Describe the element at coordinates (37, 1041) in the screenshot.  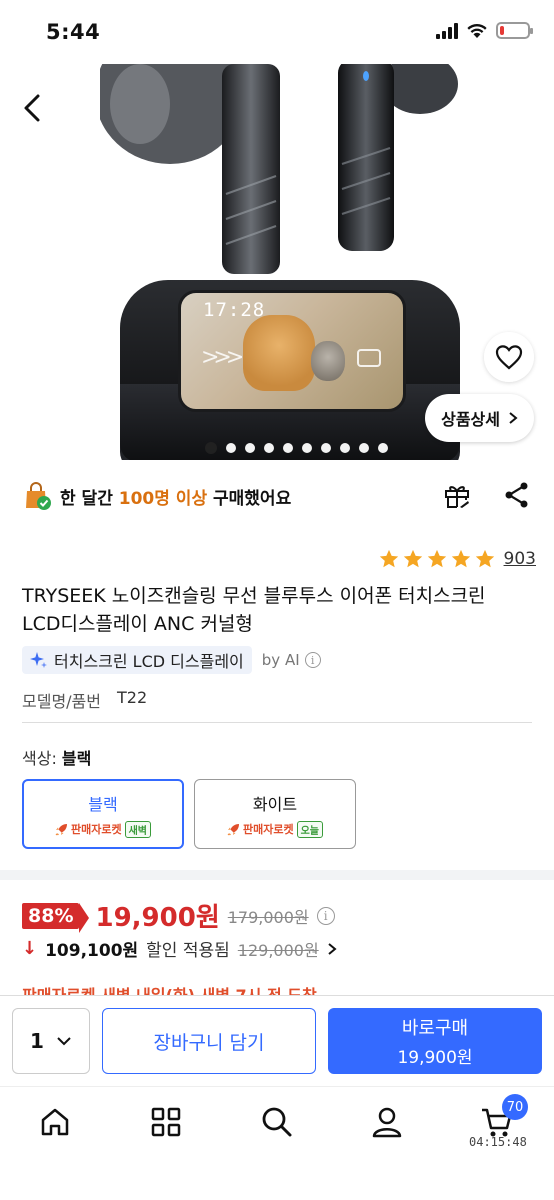
I see `quantity-value: 1` at that location.